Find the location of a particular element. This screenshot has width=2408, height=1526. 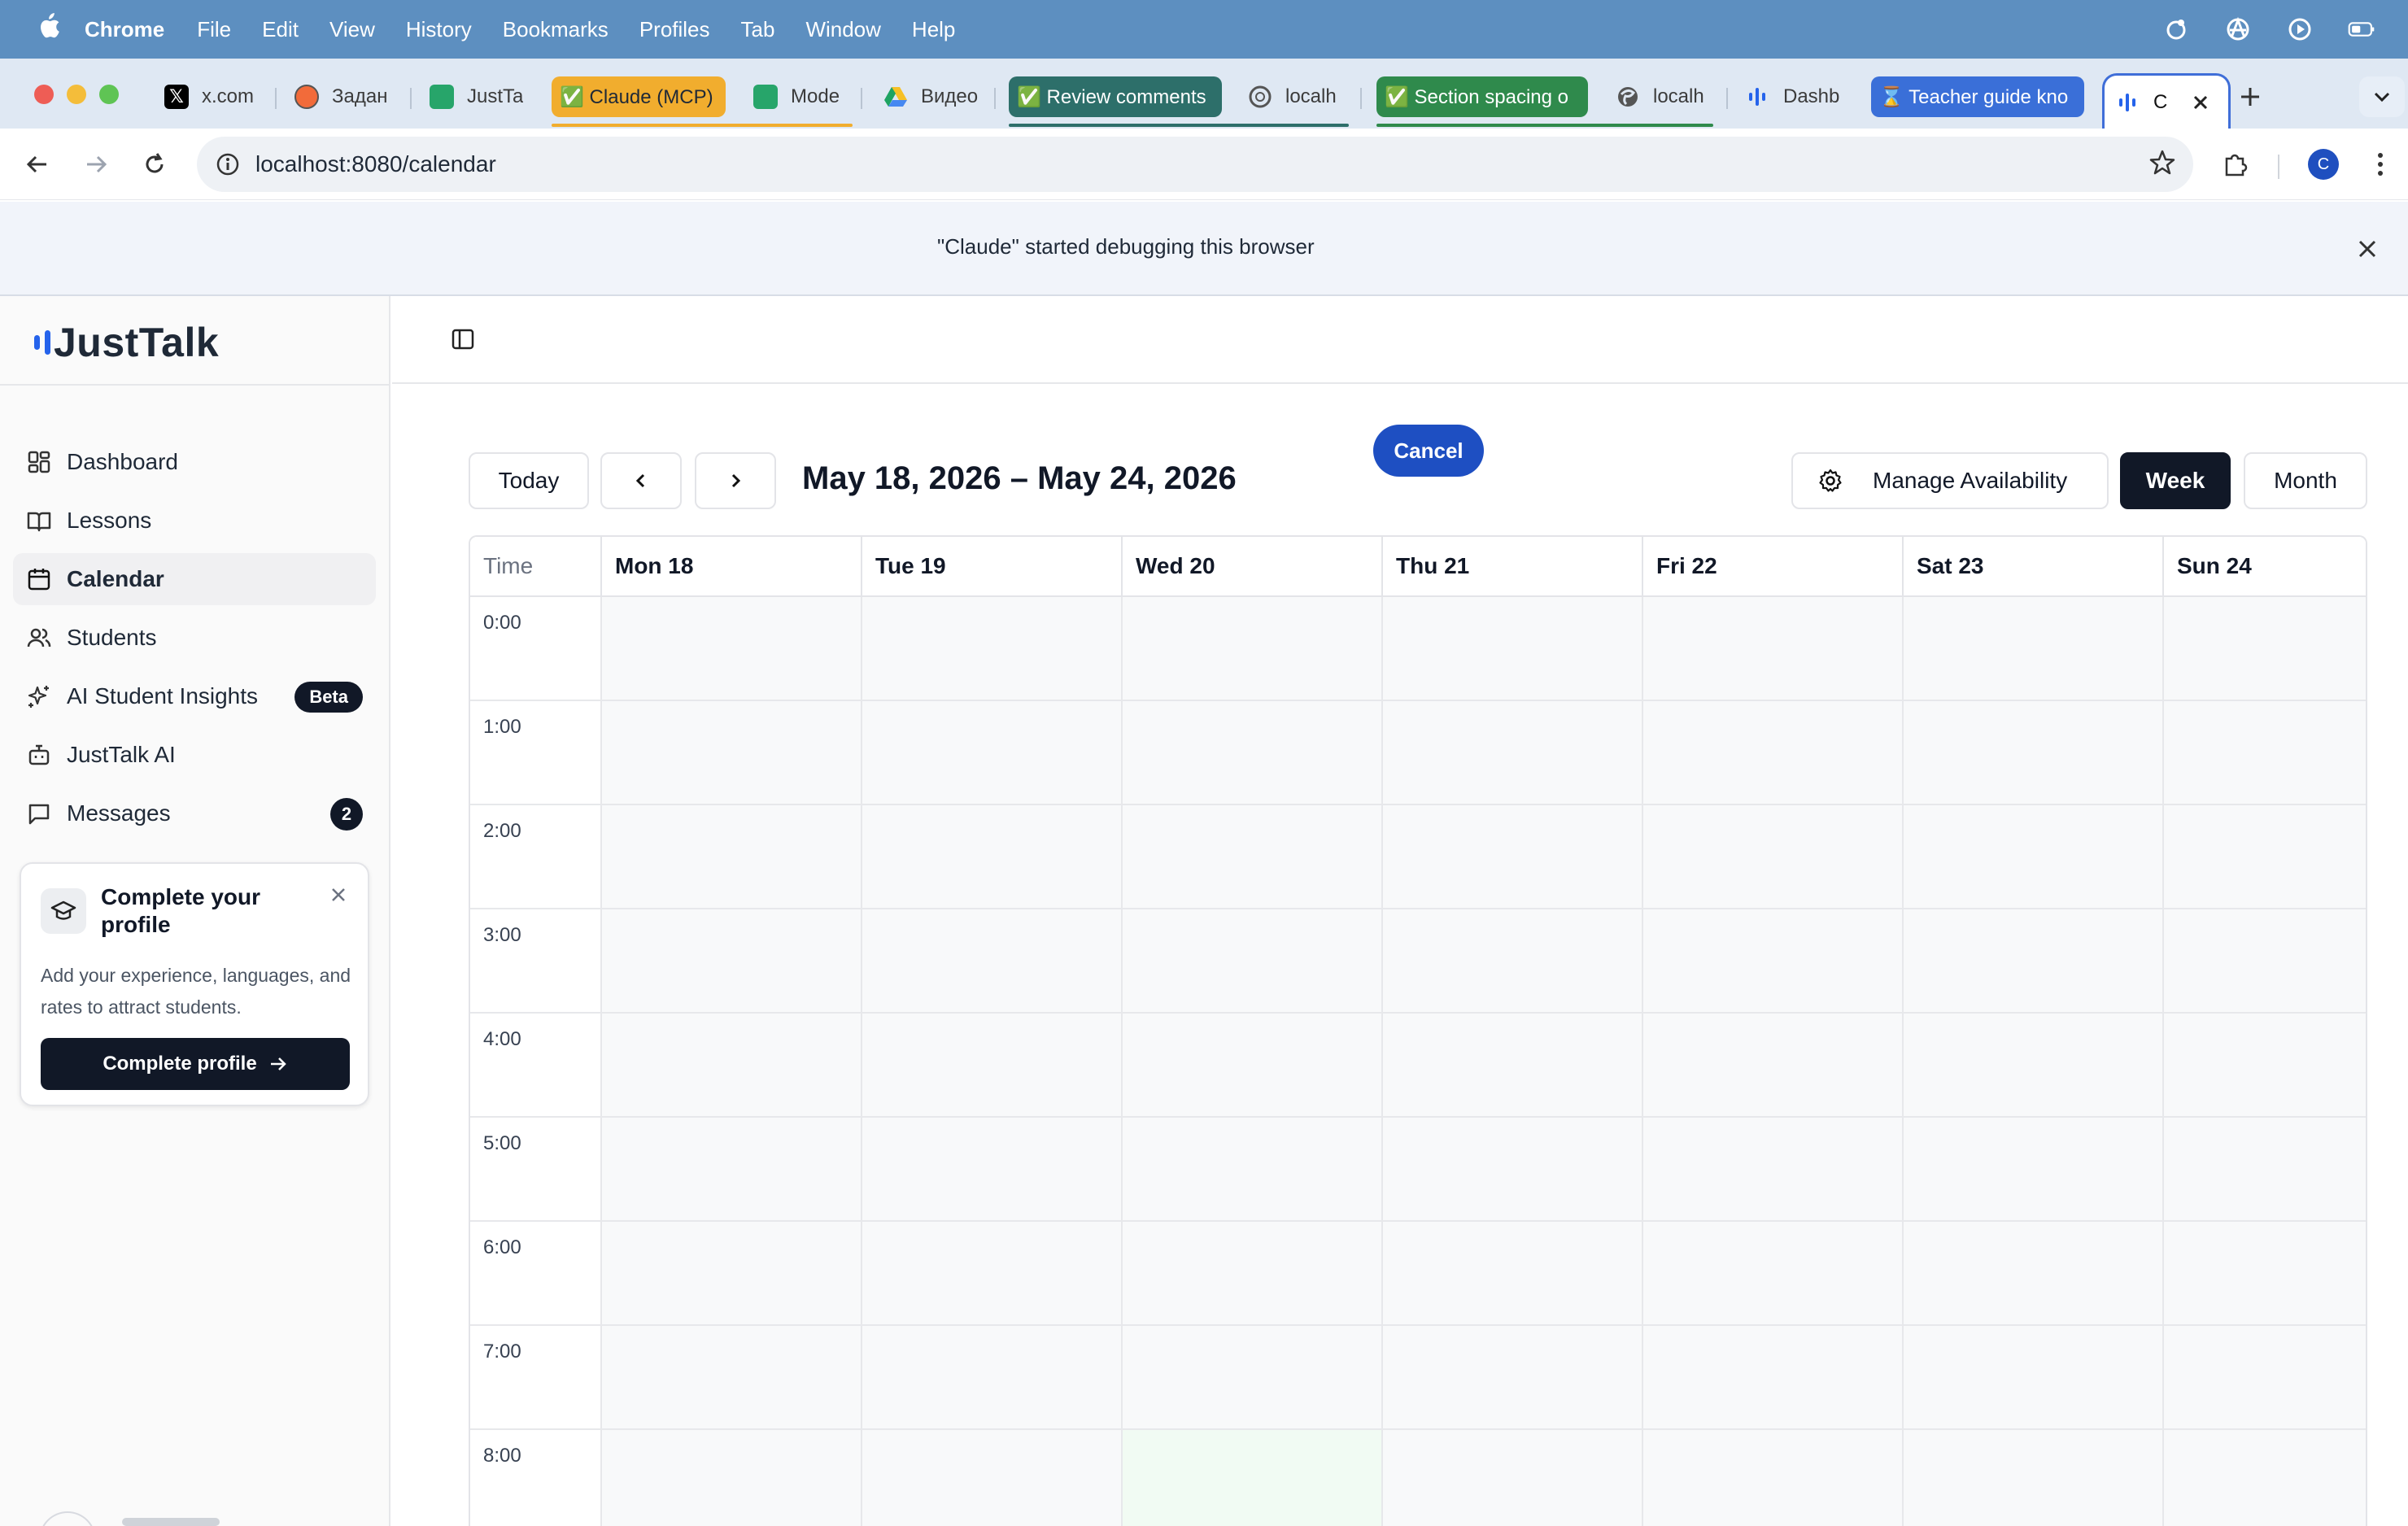

minimize-window-button is located at coordinates (76, 94).